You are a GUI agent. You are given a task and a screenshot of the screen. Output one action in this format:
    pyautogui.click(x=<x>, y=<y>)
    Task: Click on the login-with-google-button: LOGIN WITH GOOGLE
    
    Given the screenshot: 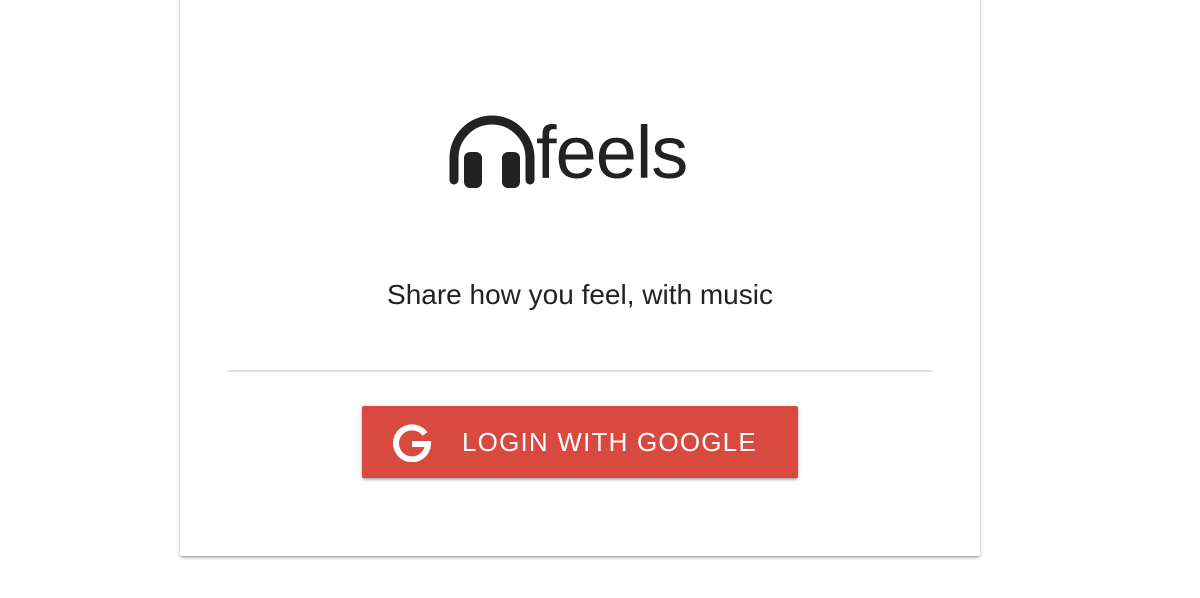 What is the action you would take?
    pyautogui.click(x=580, y=442)
    